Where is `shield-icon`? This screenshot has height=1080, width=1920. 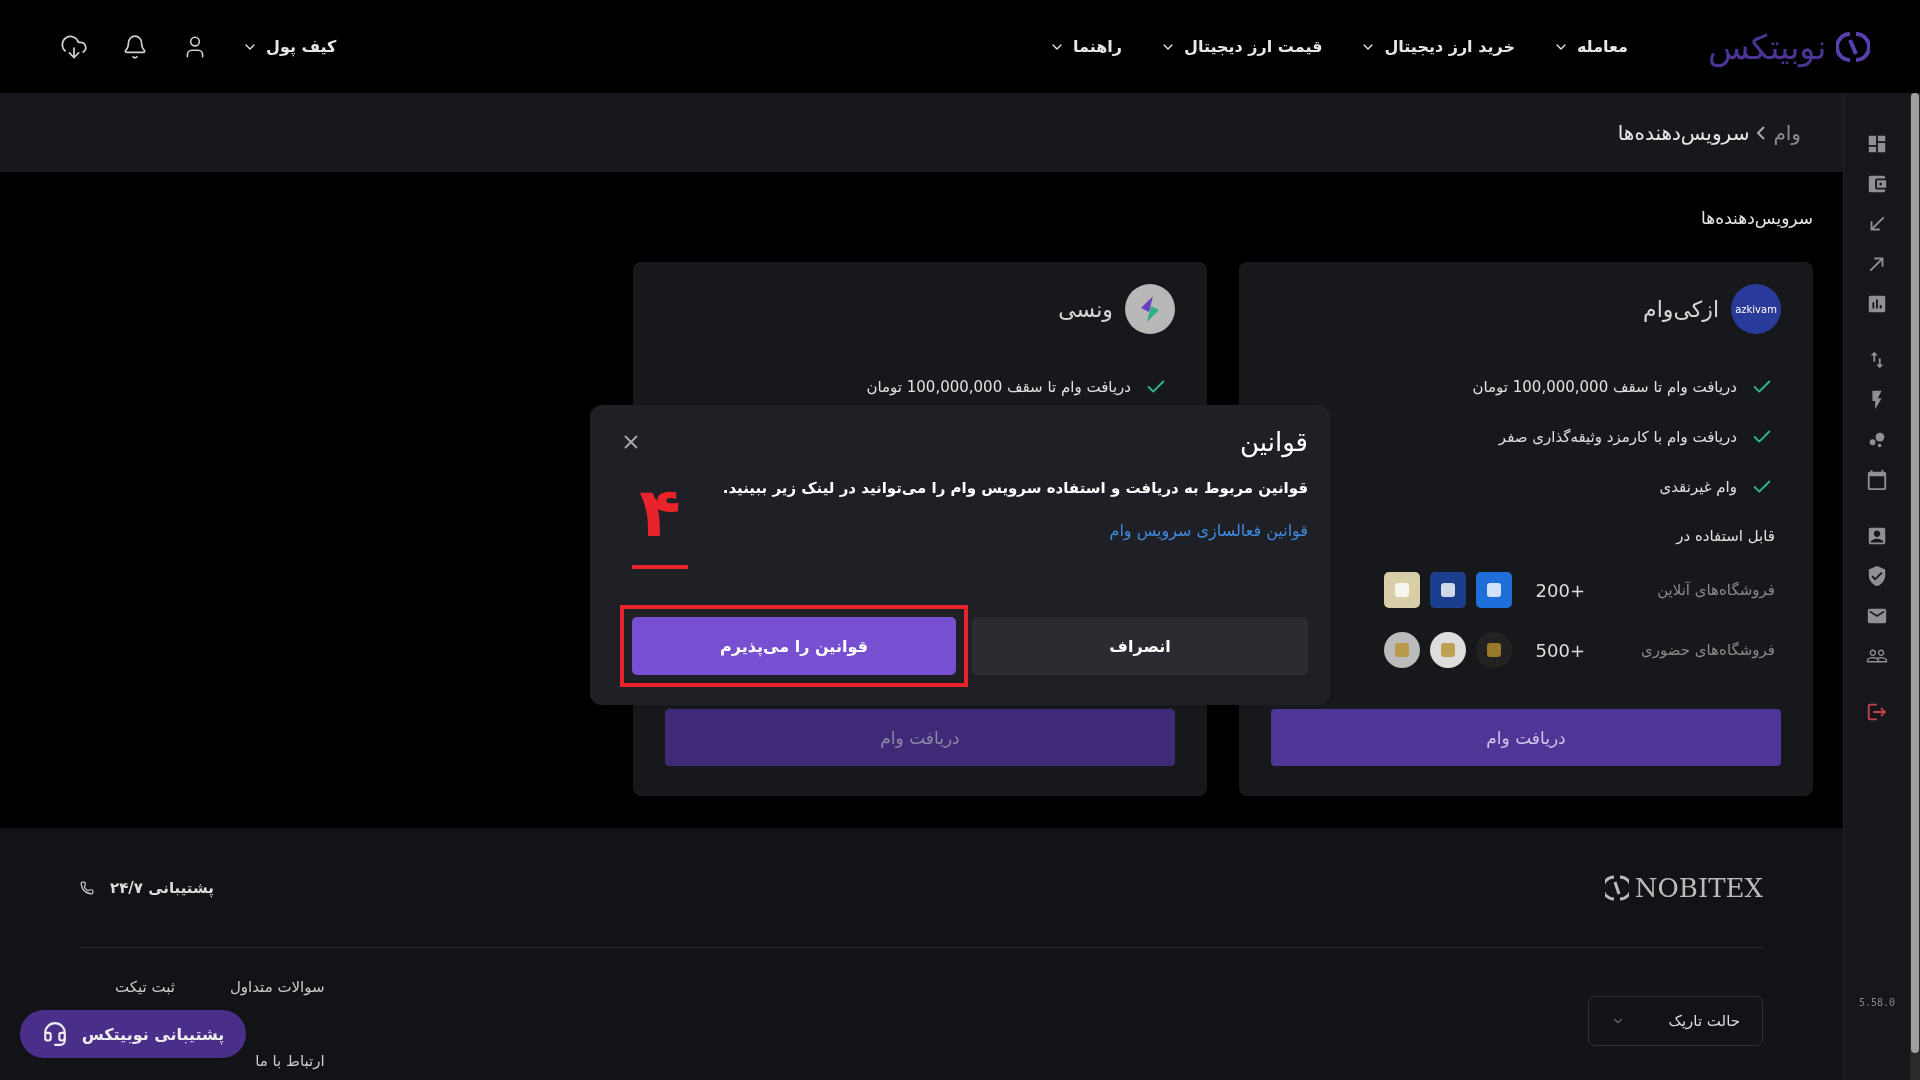 shield-icon is located at coordinates (1877, 576).